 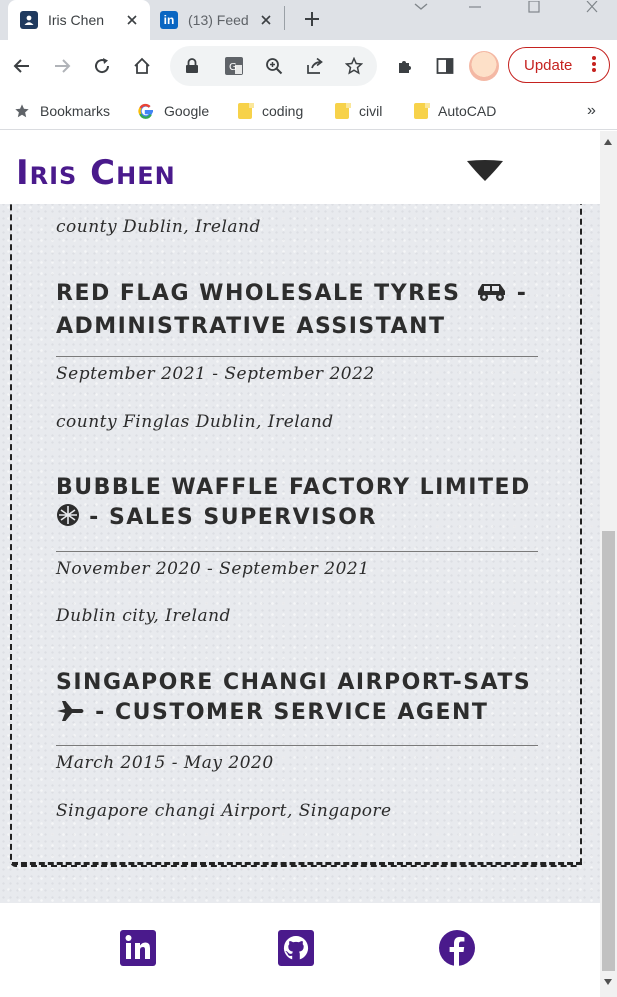 What do you see at coordinates (173, 111) in the screenshot?
I see `bookmark-google: Google` at bounding box center [173, 111].